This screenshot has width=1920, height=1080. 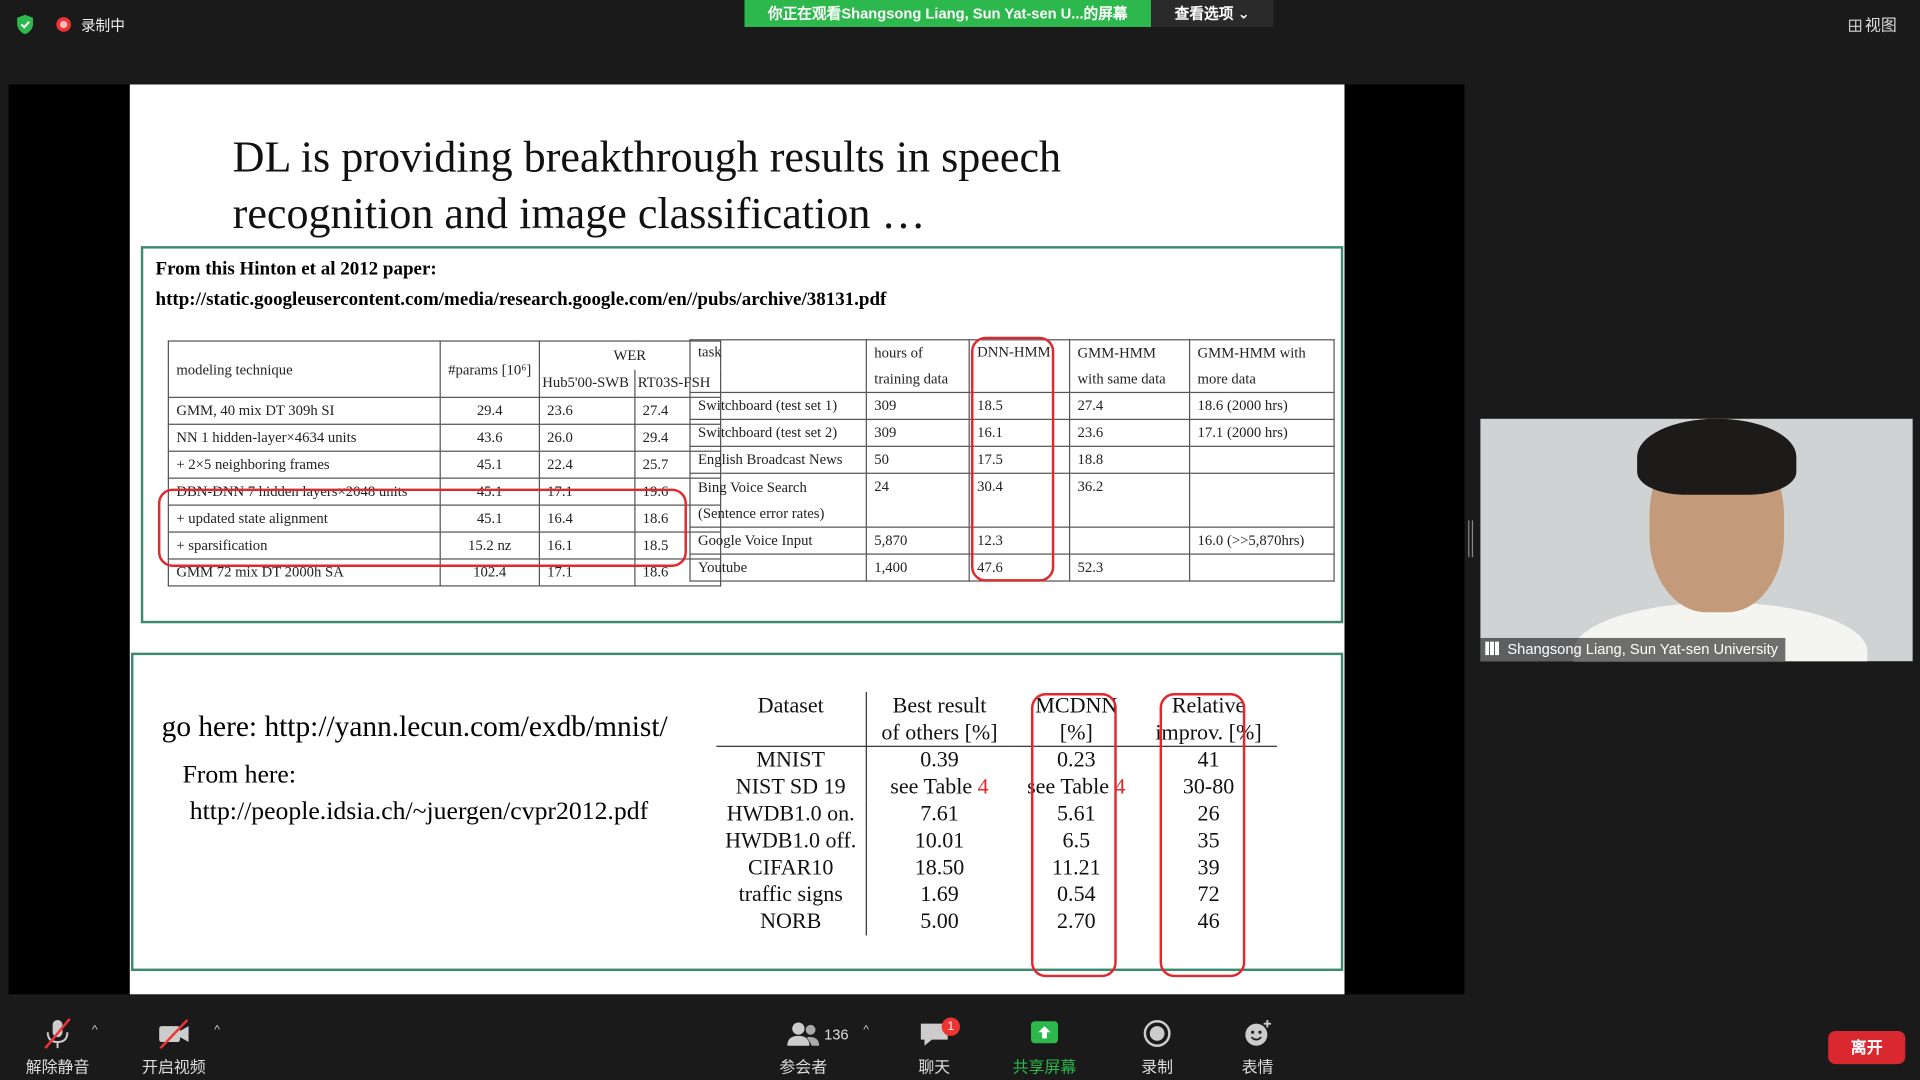 What do you see at coordinates (866, 1030) in the screenshot?
I see `participants-caret-icon: ^` at bounding box center [866, 1030].